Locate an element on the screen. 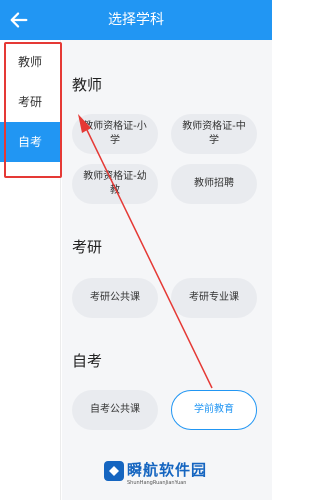 Image resolution: width=320 pixels, height=500 pixels. watermark-url: ShunHangRuanJianYuan is located at coordinates (157, 483).